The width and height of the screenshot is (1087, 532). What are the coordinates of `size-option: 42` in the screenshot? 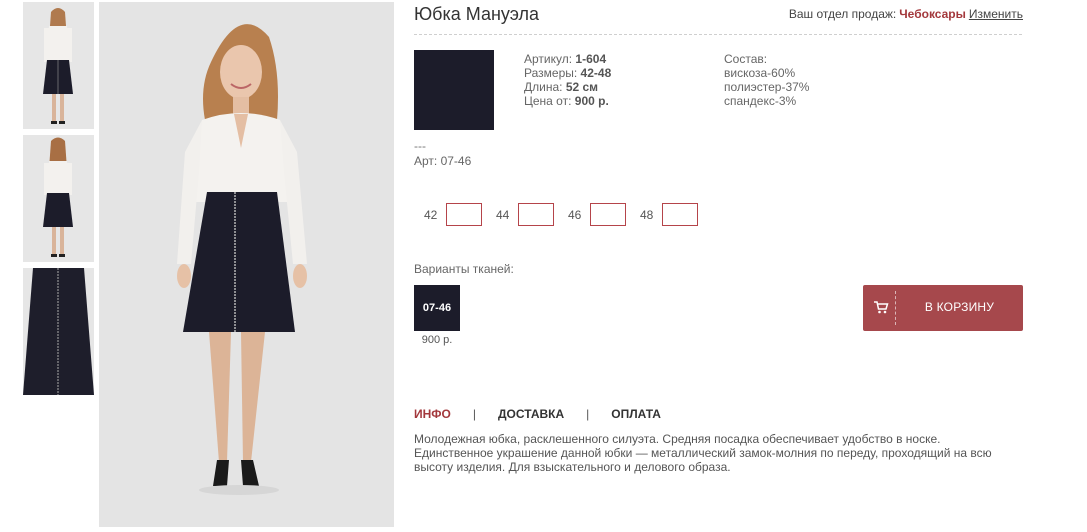 It's located at (453, 214).